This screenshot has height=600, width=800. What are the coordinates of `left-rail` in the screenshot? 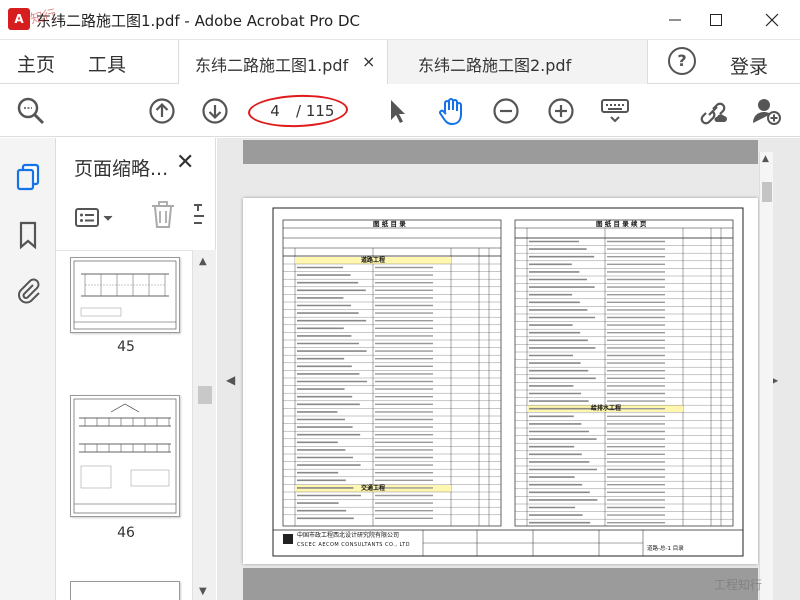 It's located at (28, 369).